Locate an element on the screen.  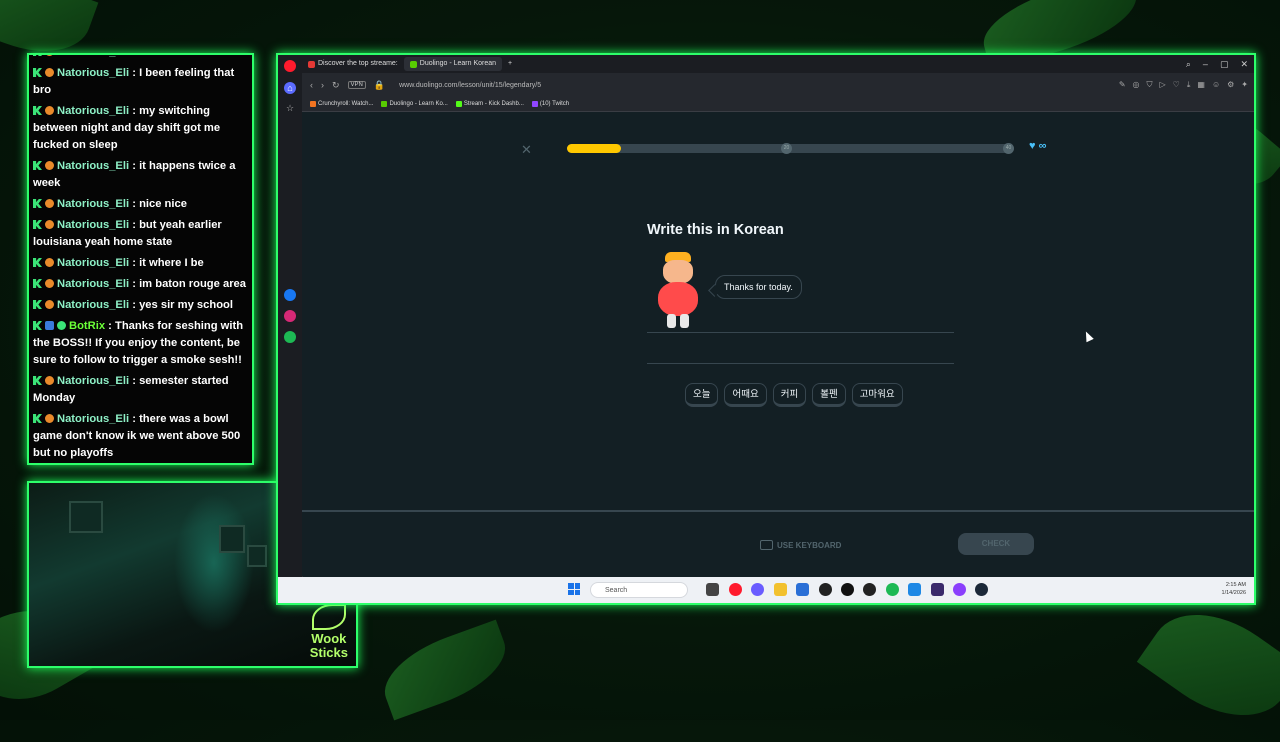
word-tile: 볼펜 is located at coordinates (829, 395).